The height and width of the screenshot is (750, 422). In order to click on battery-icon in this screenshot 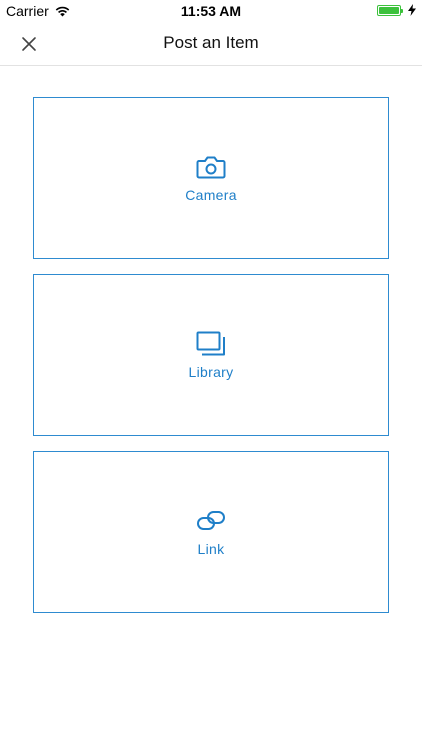, I will do `click(390, 10)`.